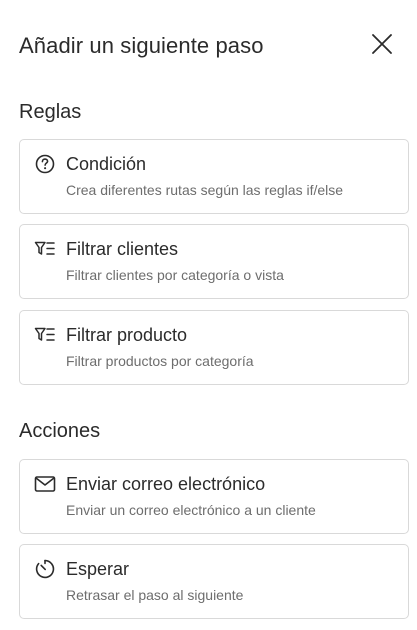 This screenshot has width=417, height=630. I want to click on step-option-wait: Esperar Retrasar el paso al siguiente, so click(214, 581).